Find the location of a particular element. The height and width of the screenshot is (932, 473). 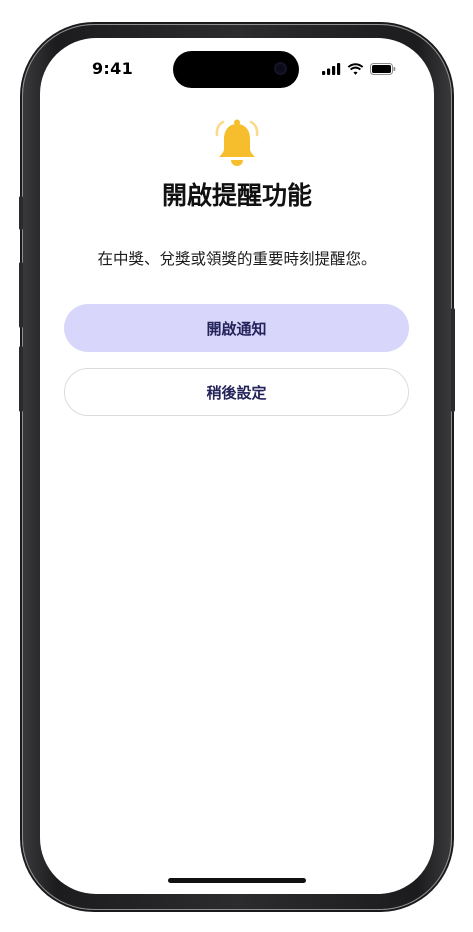

power-button is located at coordinates (453, 360).